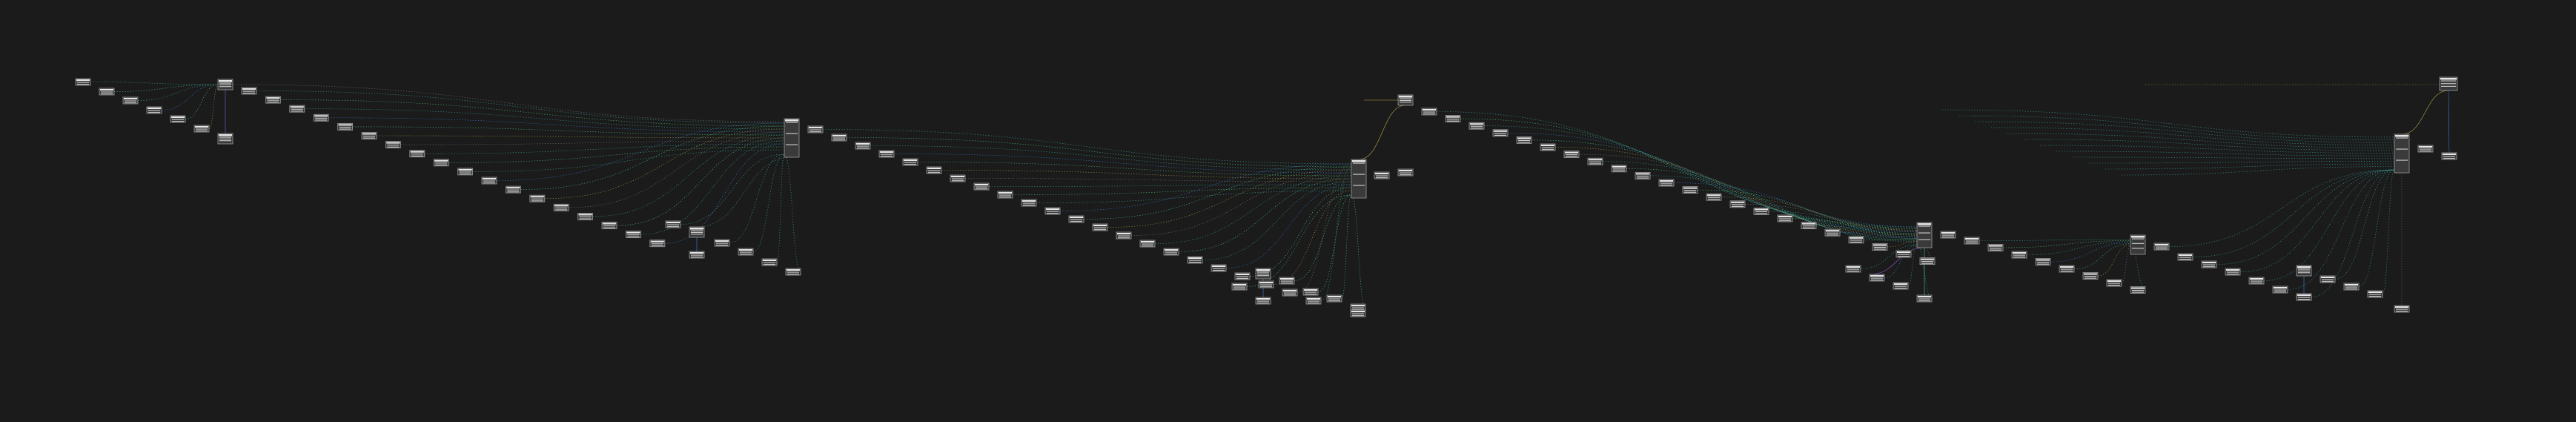 The width and height of the screenshot is (2576, 422). I want to click on c2-tail-node, so click(1263, 301).